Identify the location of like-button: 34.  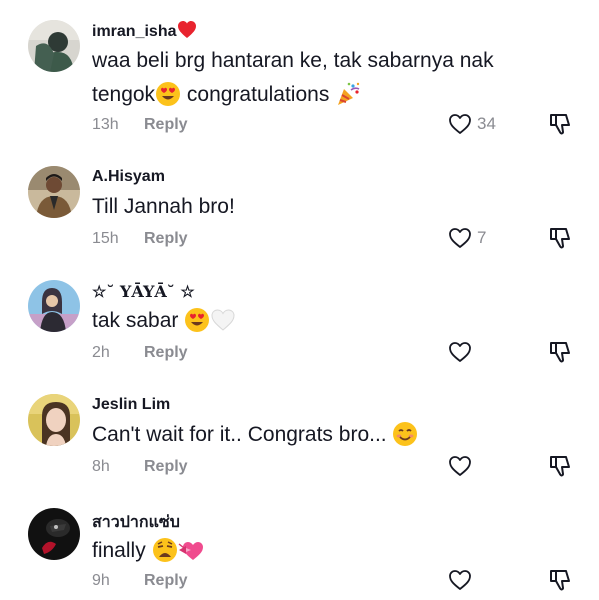
(472, 124).